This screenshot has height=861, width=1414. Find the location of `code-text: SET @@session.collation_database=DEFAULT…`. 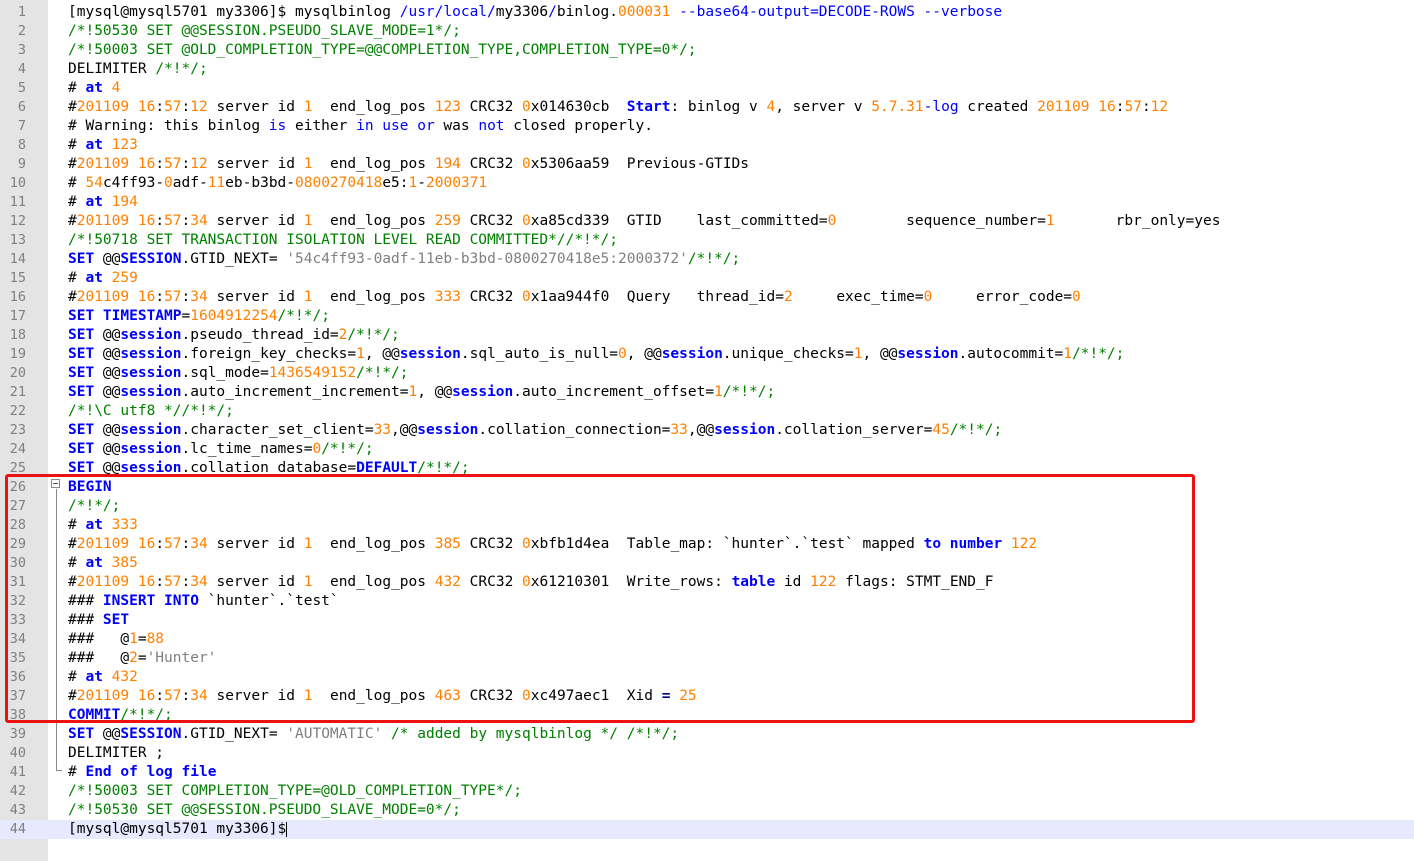

code-text: SET @@session.collation_database=DEFAULT… is located at coordinates (269, 468).